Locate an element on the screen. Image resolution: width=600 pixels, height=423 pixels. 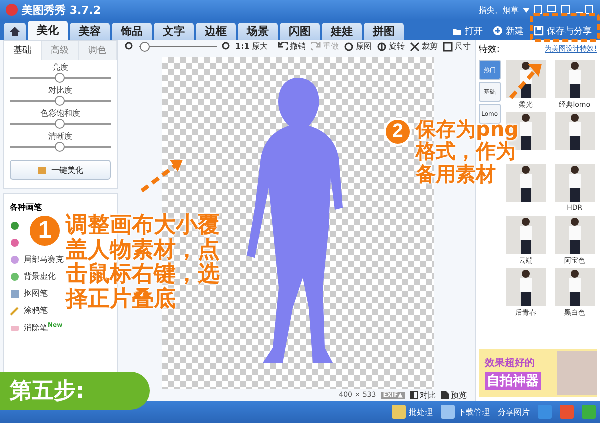
floppy-icon is located at coordinates (539, 31).